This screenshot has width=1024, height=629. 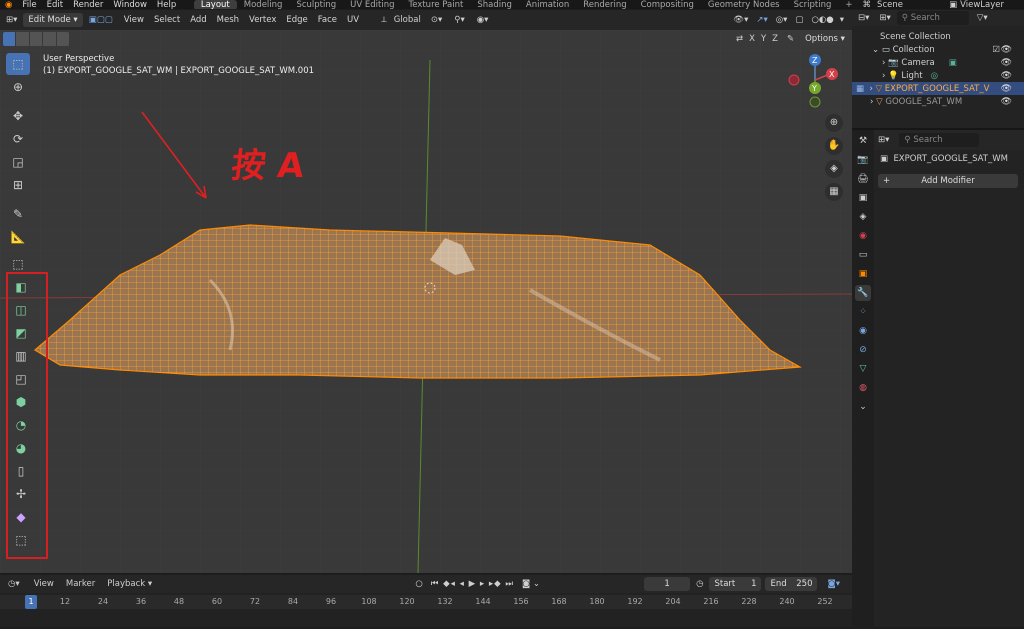 What do you see at coordinates (834, 192) in the screenshot?
I see `perspective-grid-icon: ▦` at bounding box center [834, 192].